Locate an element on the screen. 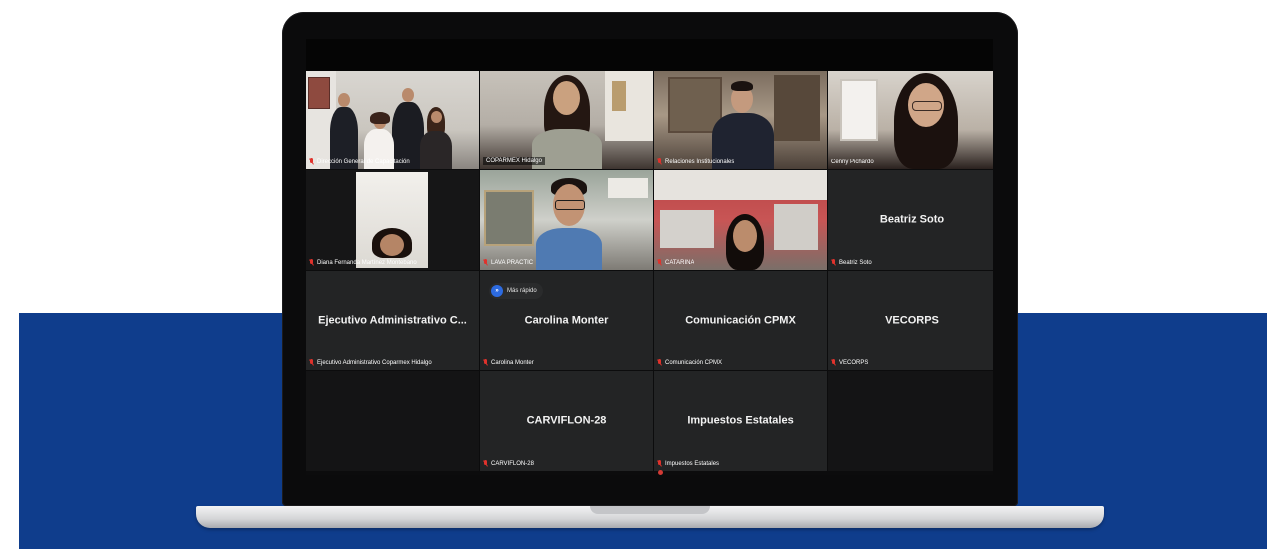  participant-tile-active-speaker: COPARMEX Hidalgo is located at coordinates (566, 120).